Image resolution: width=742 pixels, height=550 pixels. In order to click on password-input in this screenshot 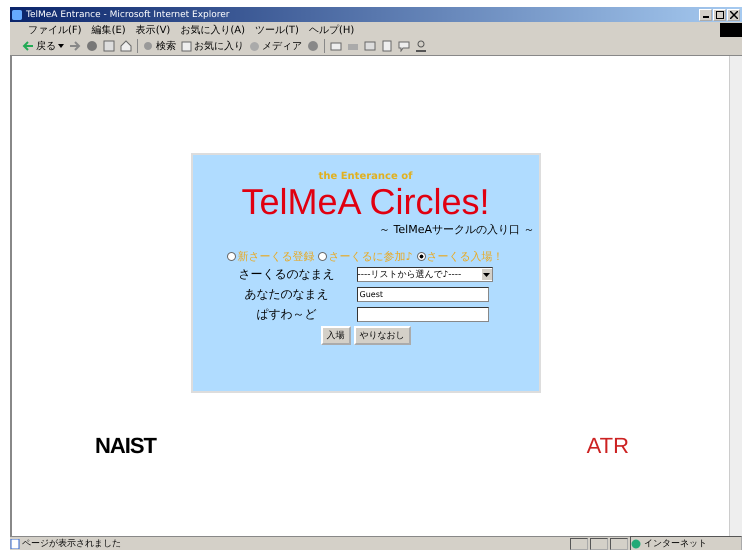, I will do `click(422, 314)`.